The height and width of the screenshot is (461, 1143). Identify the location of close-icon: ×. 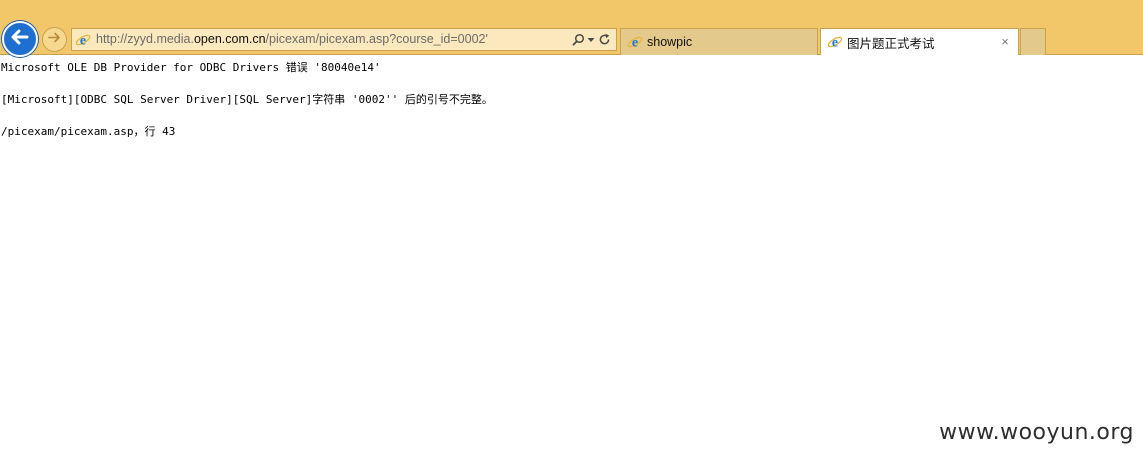
(1005, 42).